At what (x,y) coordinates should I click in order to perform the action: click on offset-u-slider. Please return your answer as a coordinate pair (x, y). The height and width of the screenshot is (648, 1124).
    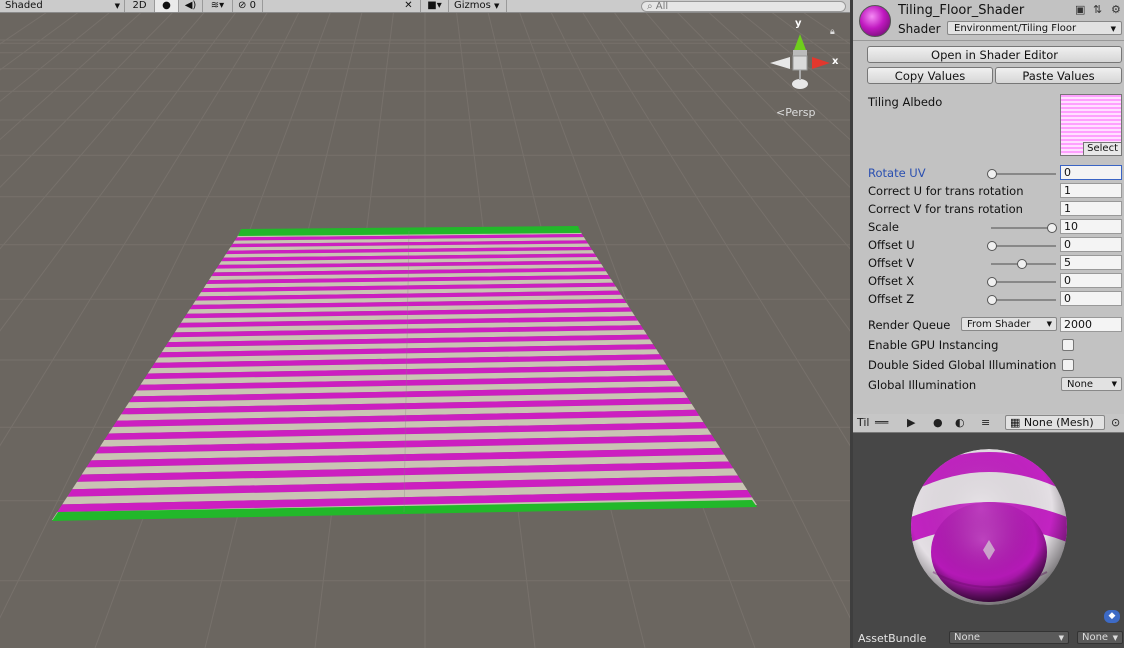
    Looking at the image, I should click on (1021, 246).